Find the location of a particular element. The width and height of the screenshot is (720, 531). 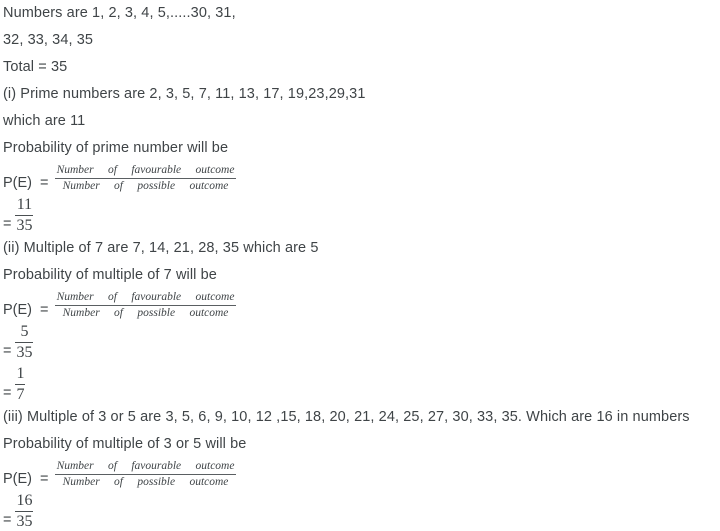

numbers-line-1: Numbers are 1, 2, 3, 4, 5,.....30, 31, is located at coordinates (119, 13).